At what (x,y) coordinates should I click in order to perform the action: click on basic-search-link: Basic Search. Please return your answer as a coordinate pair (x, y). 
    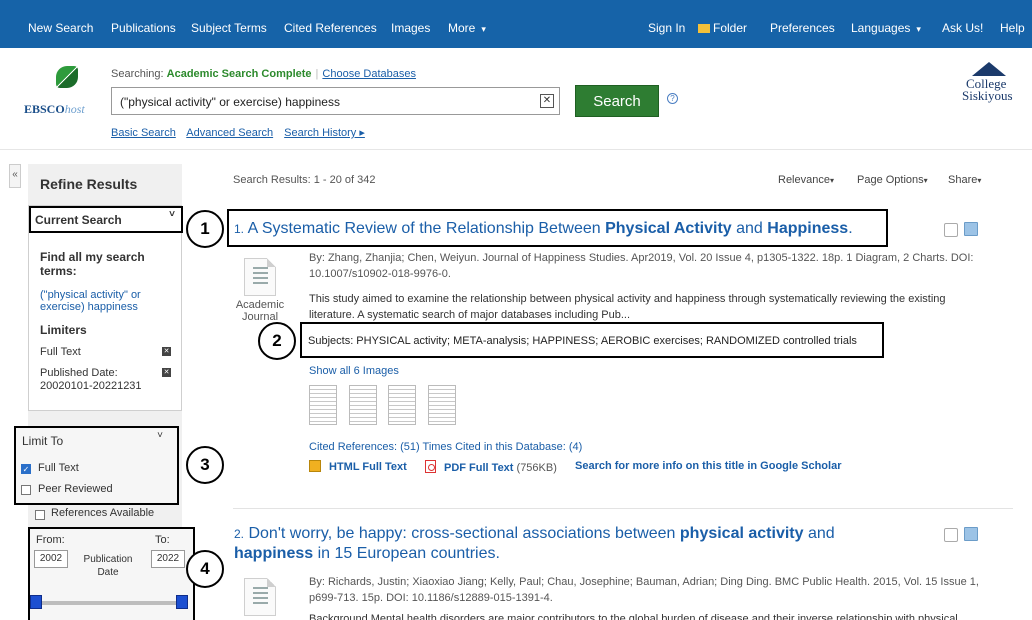
    Looking at the image, I should click on (143, 133).